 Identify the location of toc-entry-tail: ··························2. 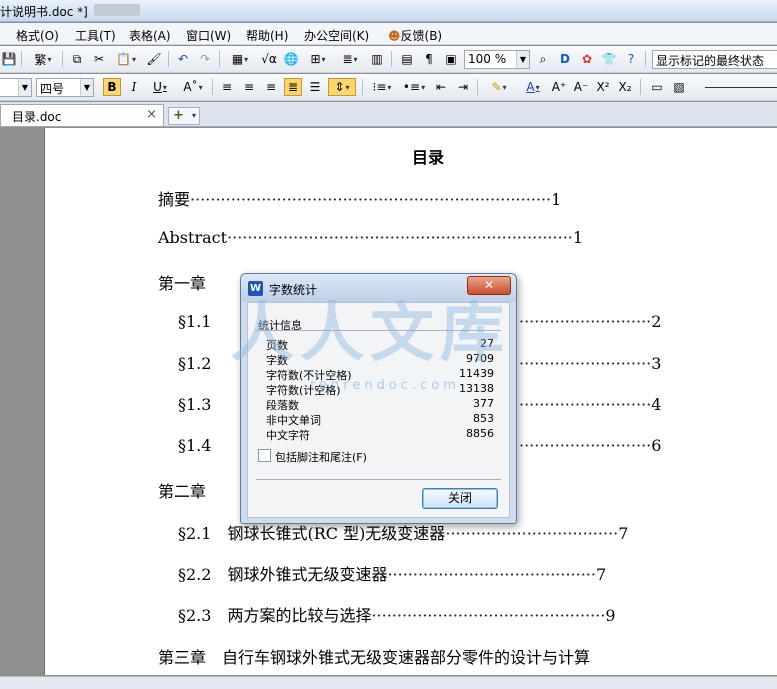
(590, 321).